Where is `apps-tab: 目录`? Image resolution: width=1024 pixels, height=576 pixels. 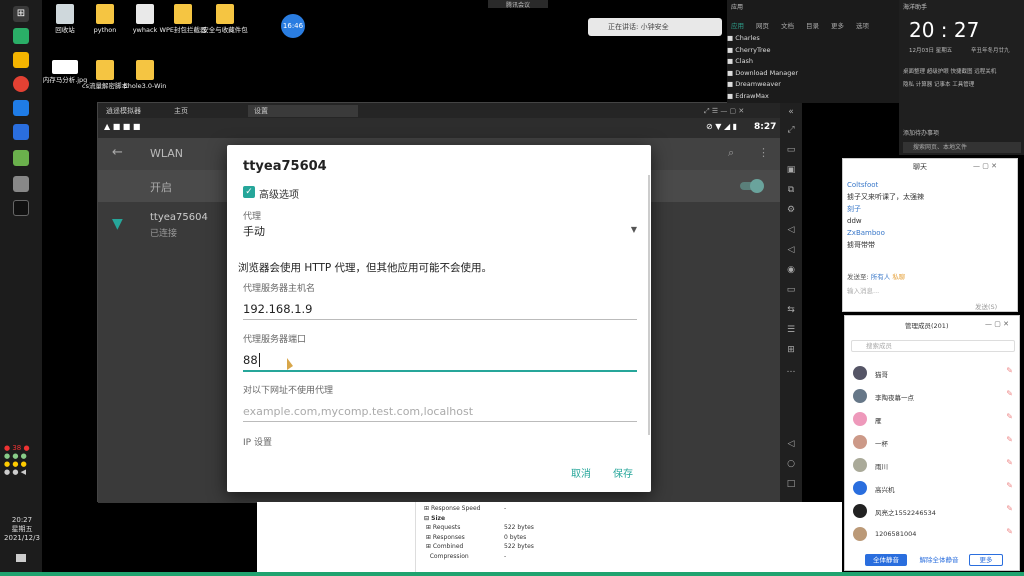
apps-tab: 目录 is located at coordinates (812, 26).